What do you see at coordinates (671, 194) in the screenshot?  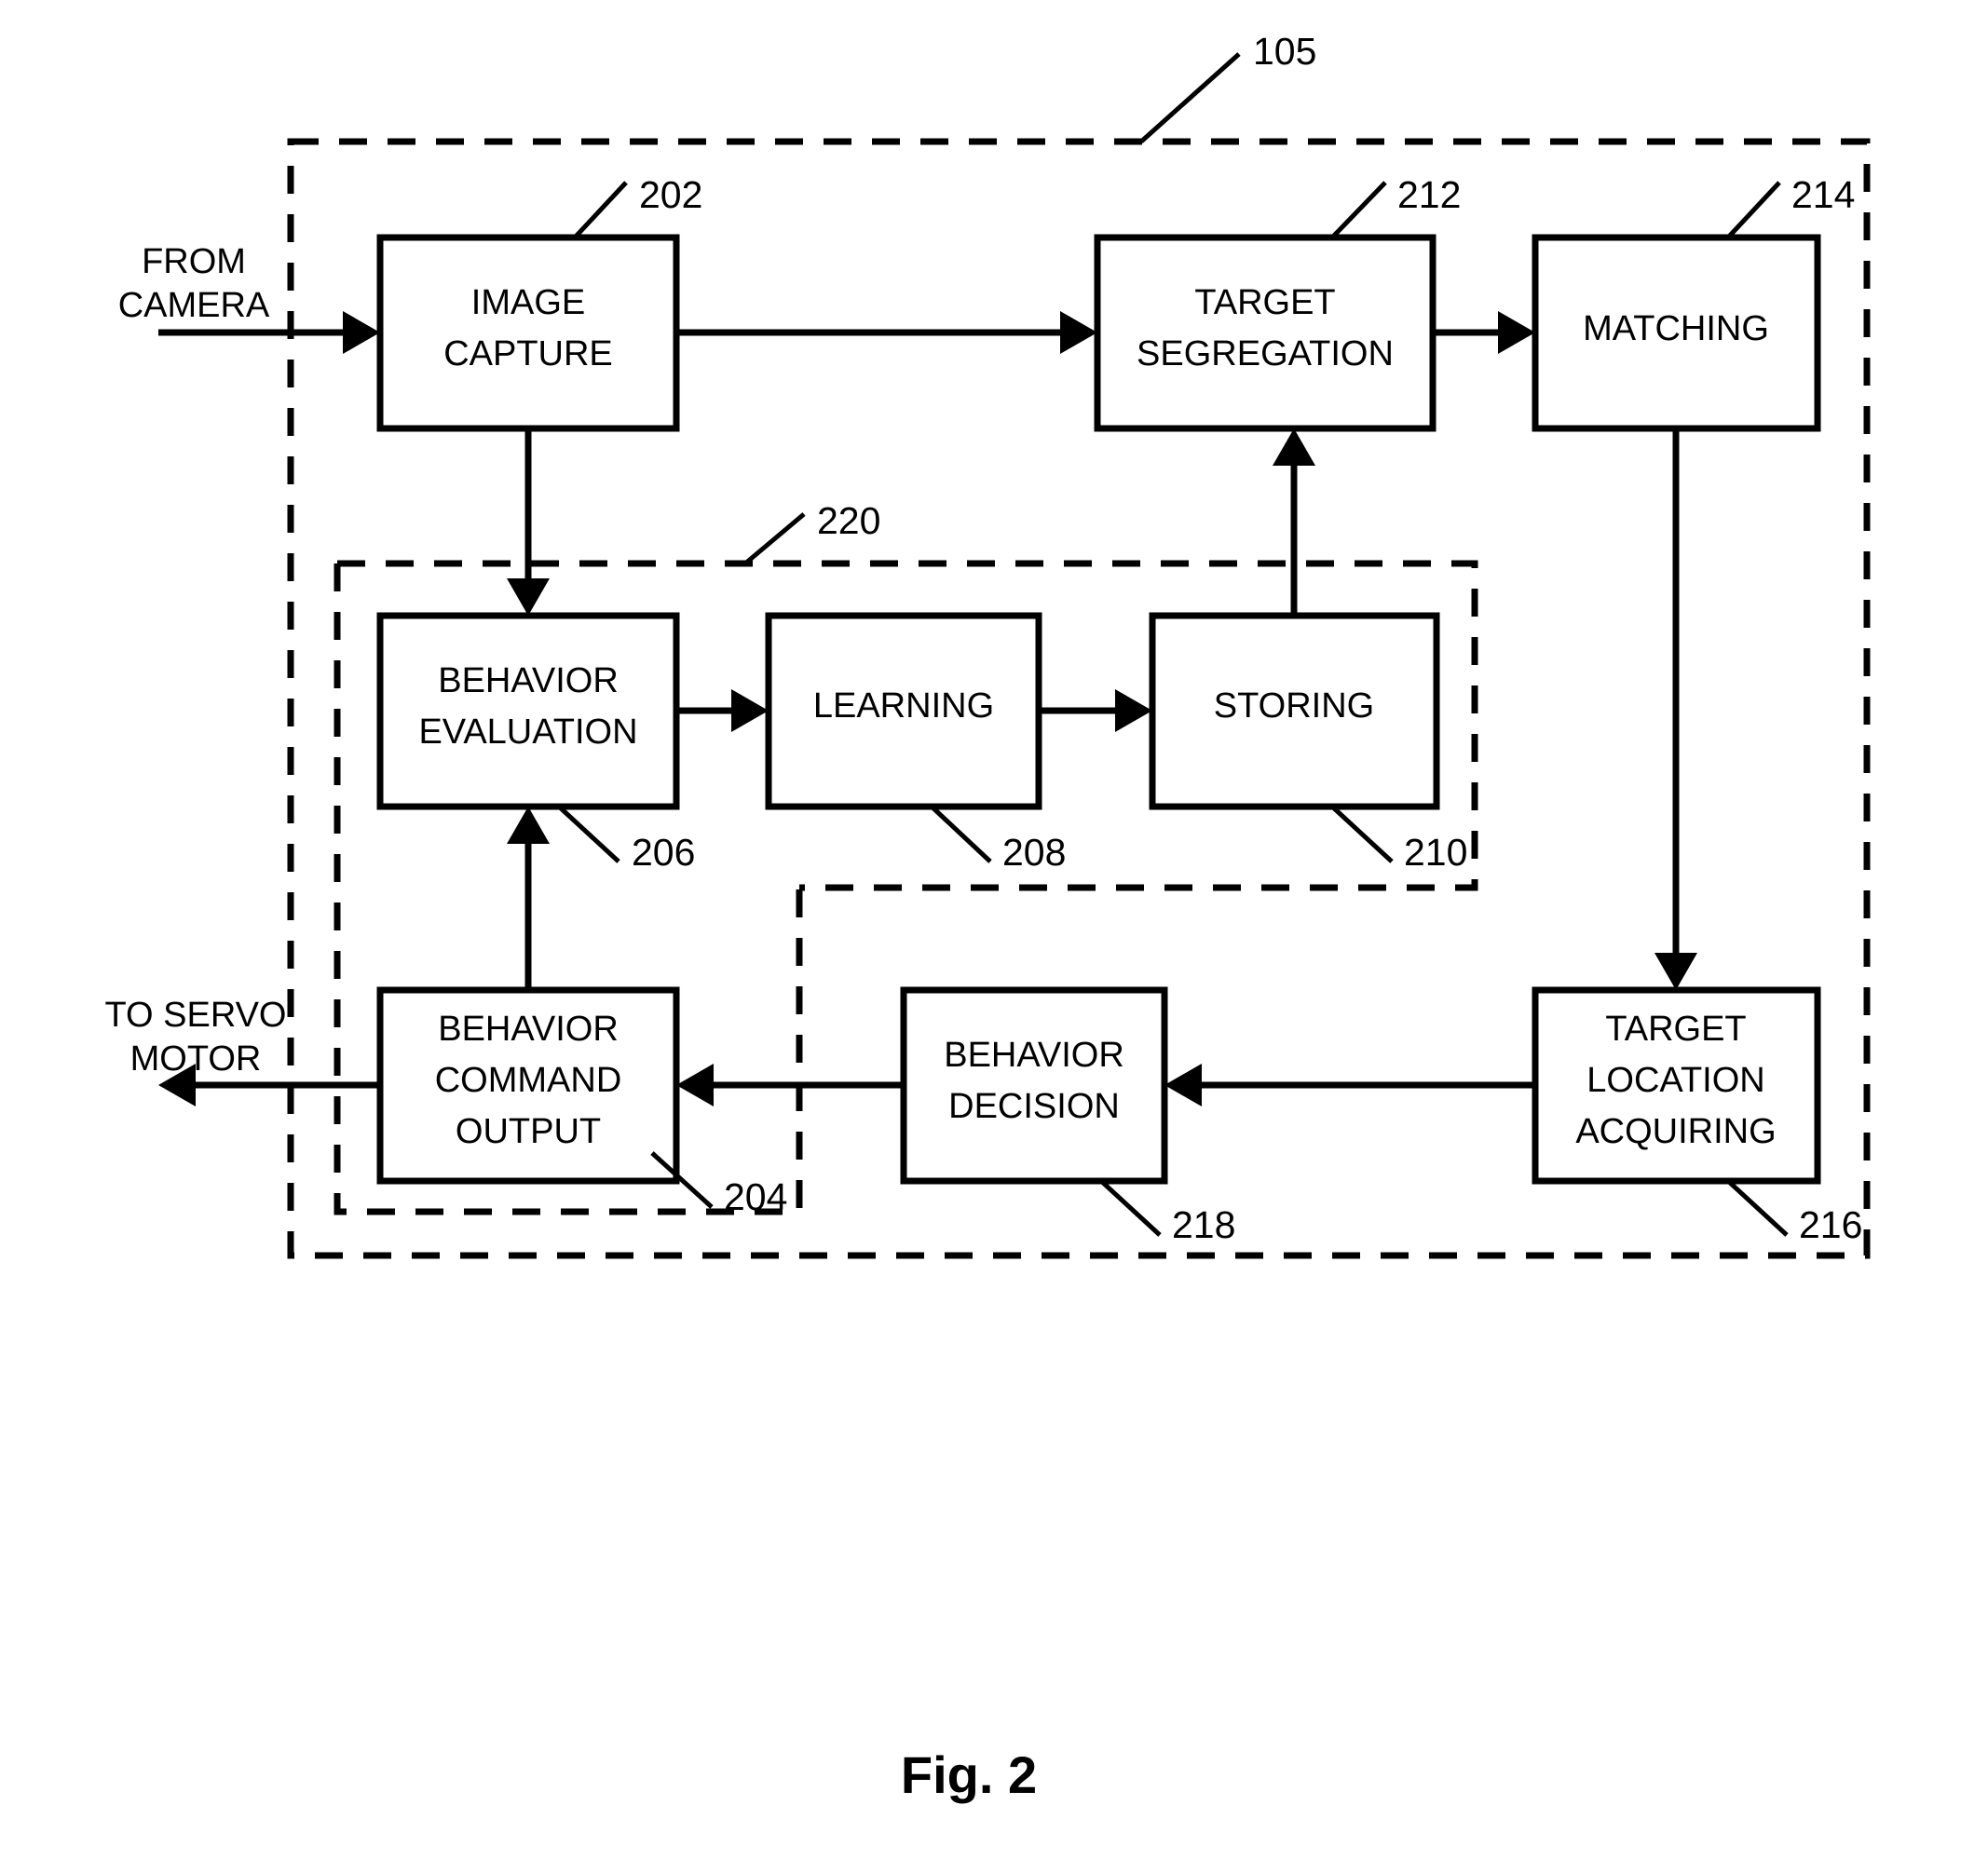 I see `ref-number-202: 202` at bounding box center [671, 194].